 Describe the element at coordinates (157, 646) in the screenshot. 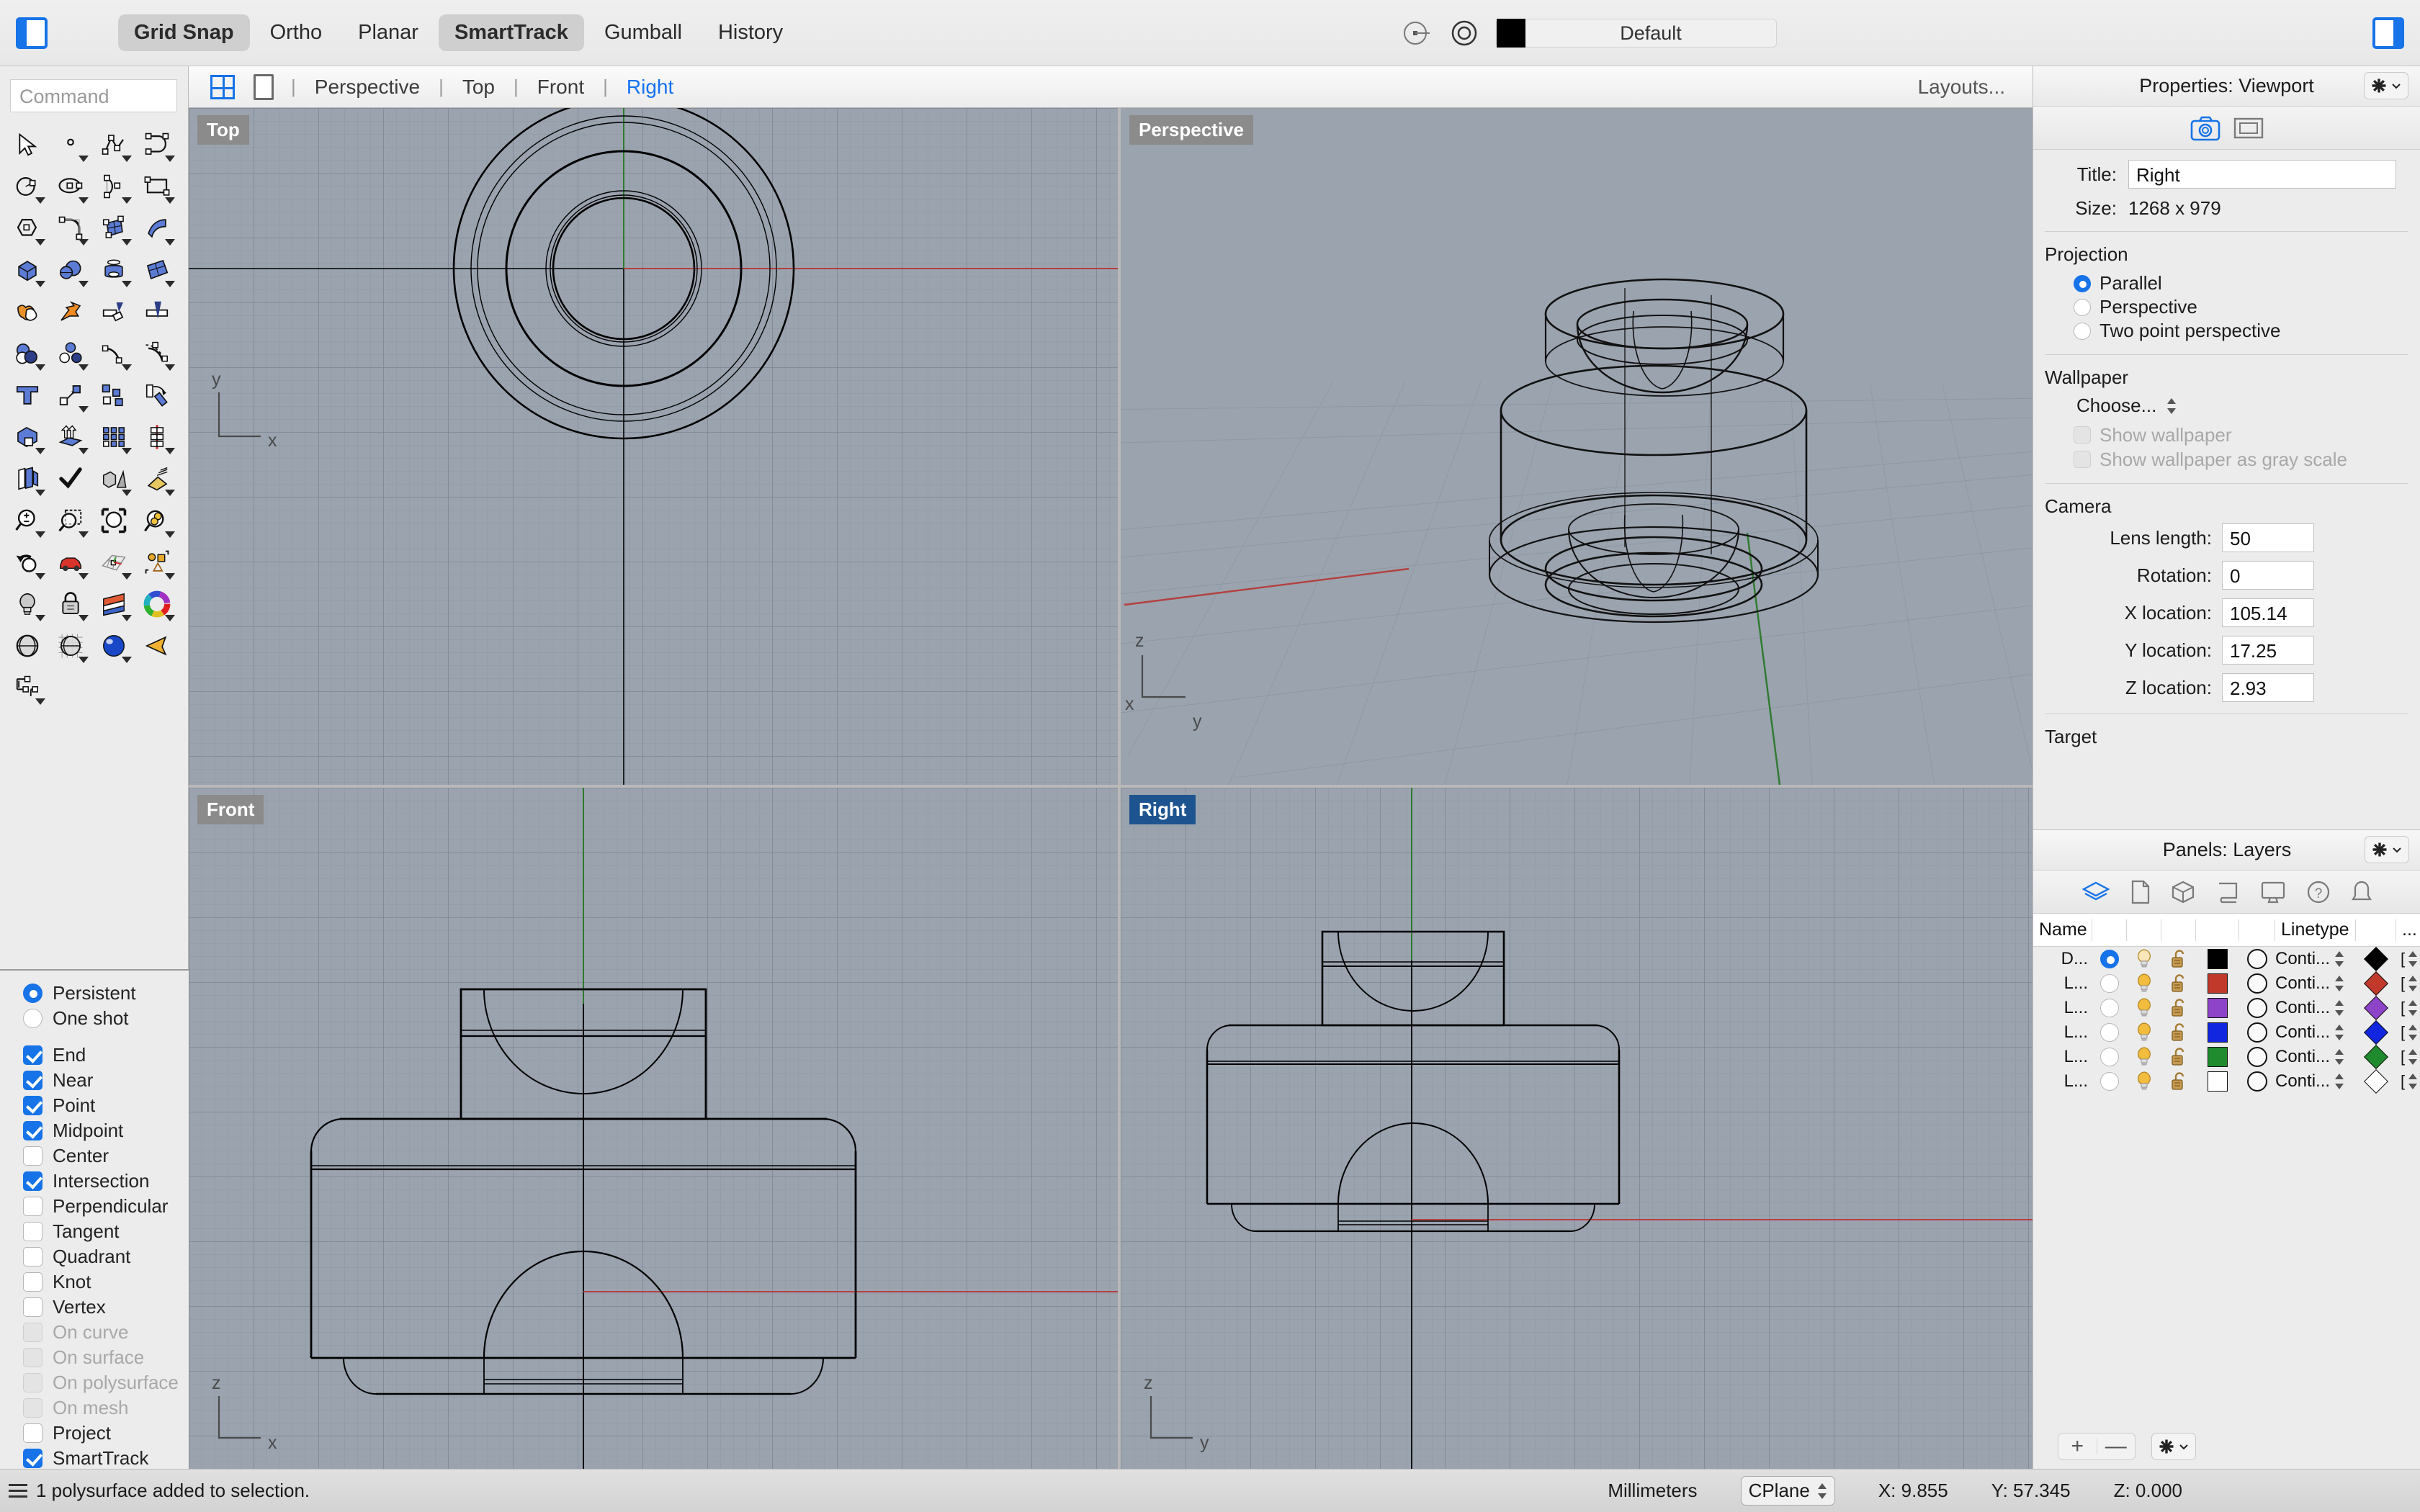

I see `tool-camera` at that location.